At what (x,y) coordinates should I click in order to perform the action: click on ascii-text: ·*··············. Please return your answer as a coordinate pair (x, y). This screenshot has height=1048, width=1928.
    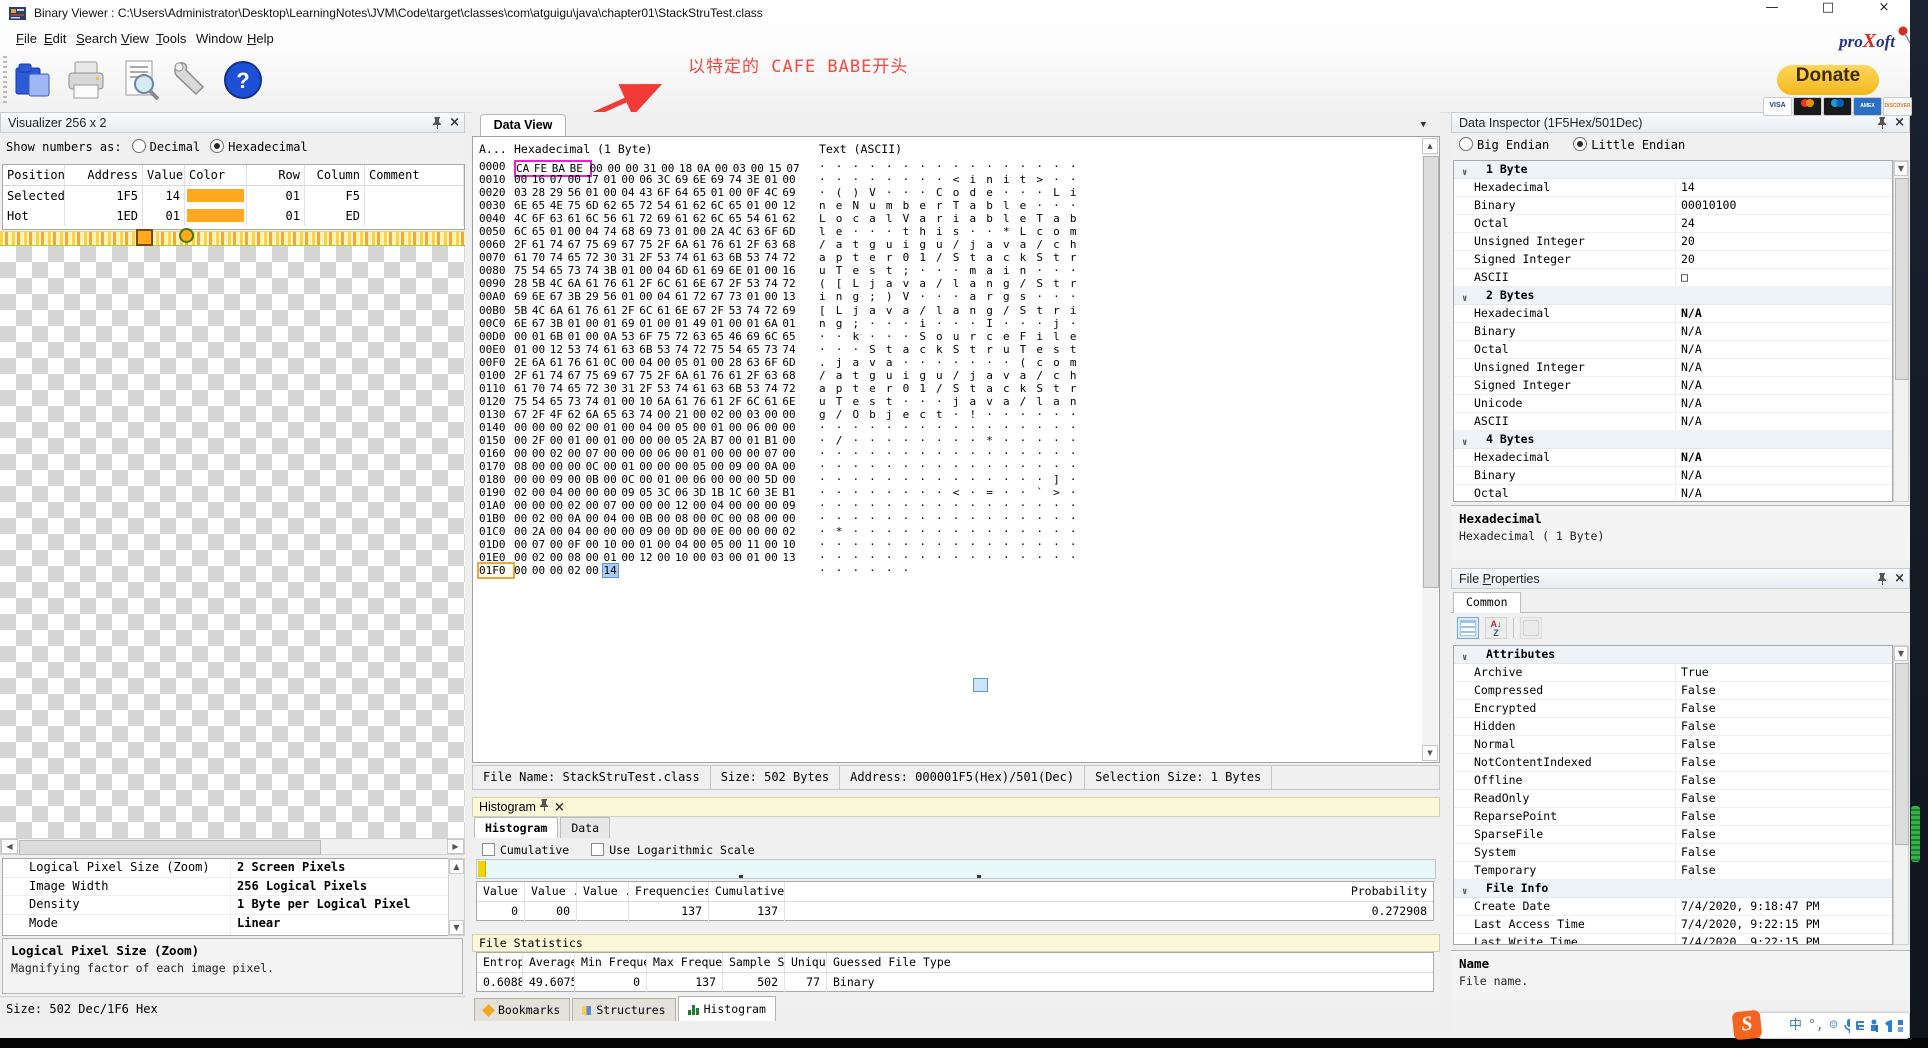
    Looking at the image, I should click on (953, 531).